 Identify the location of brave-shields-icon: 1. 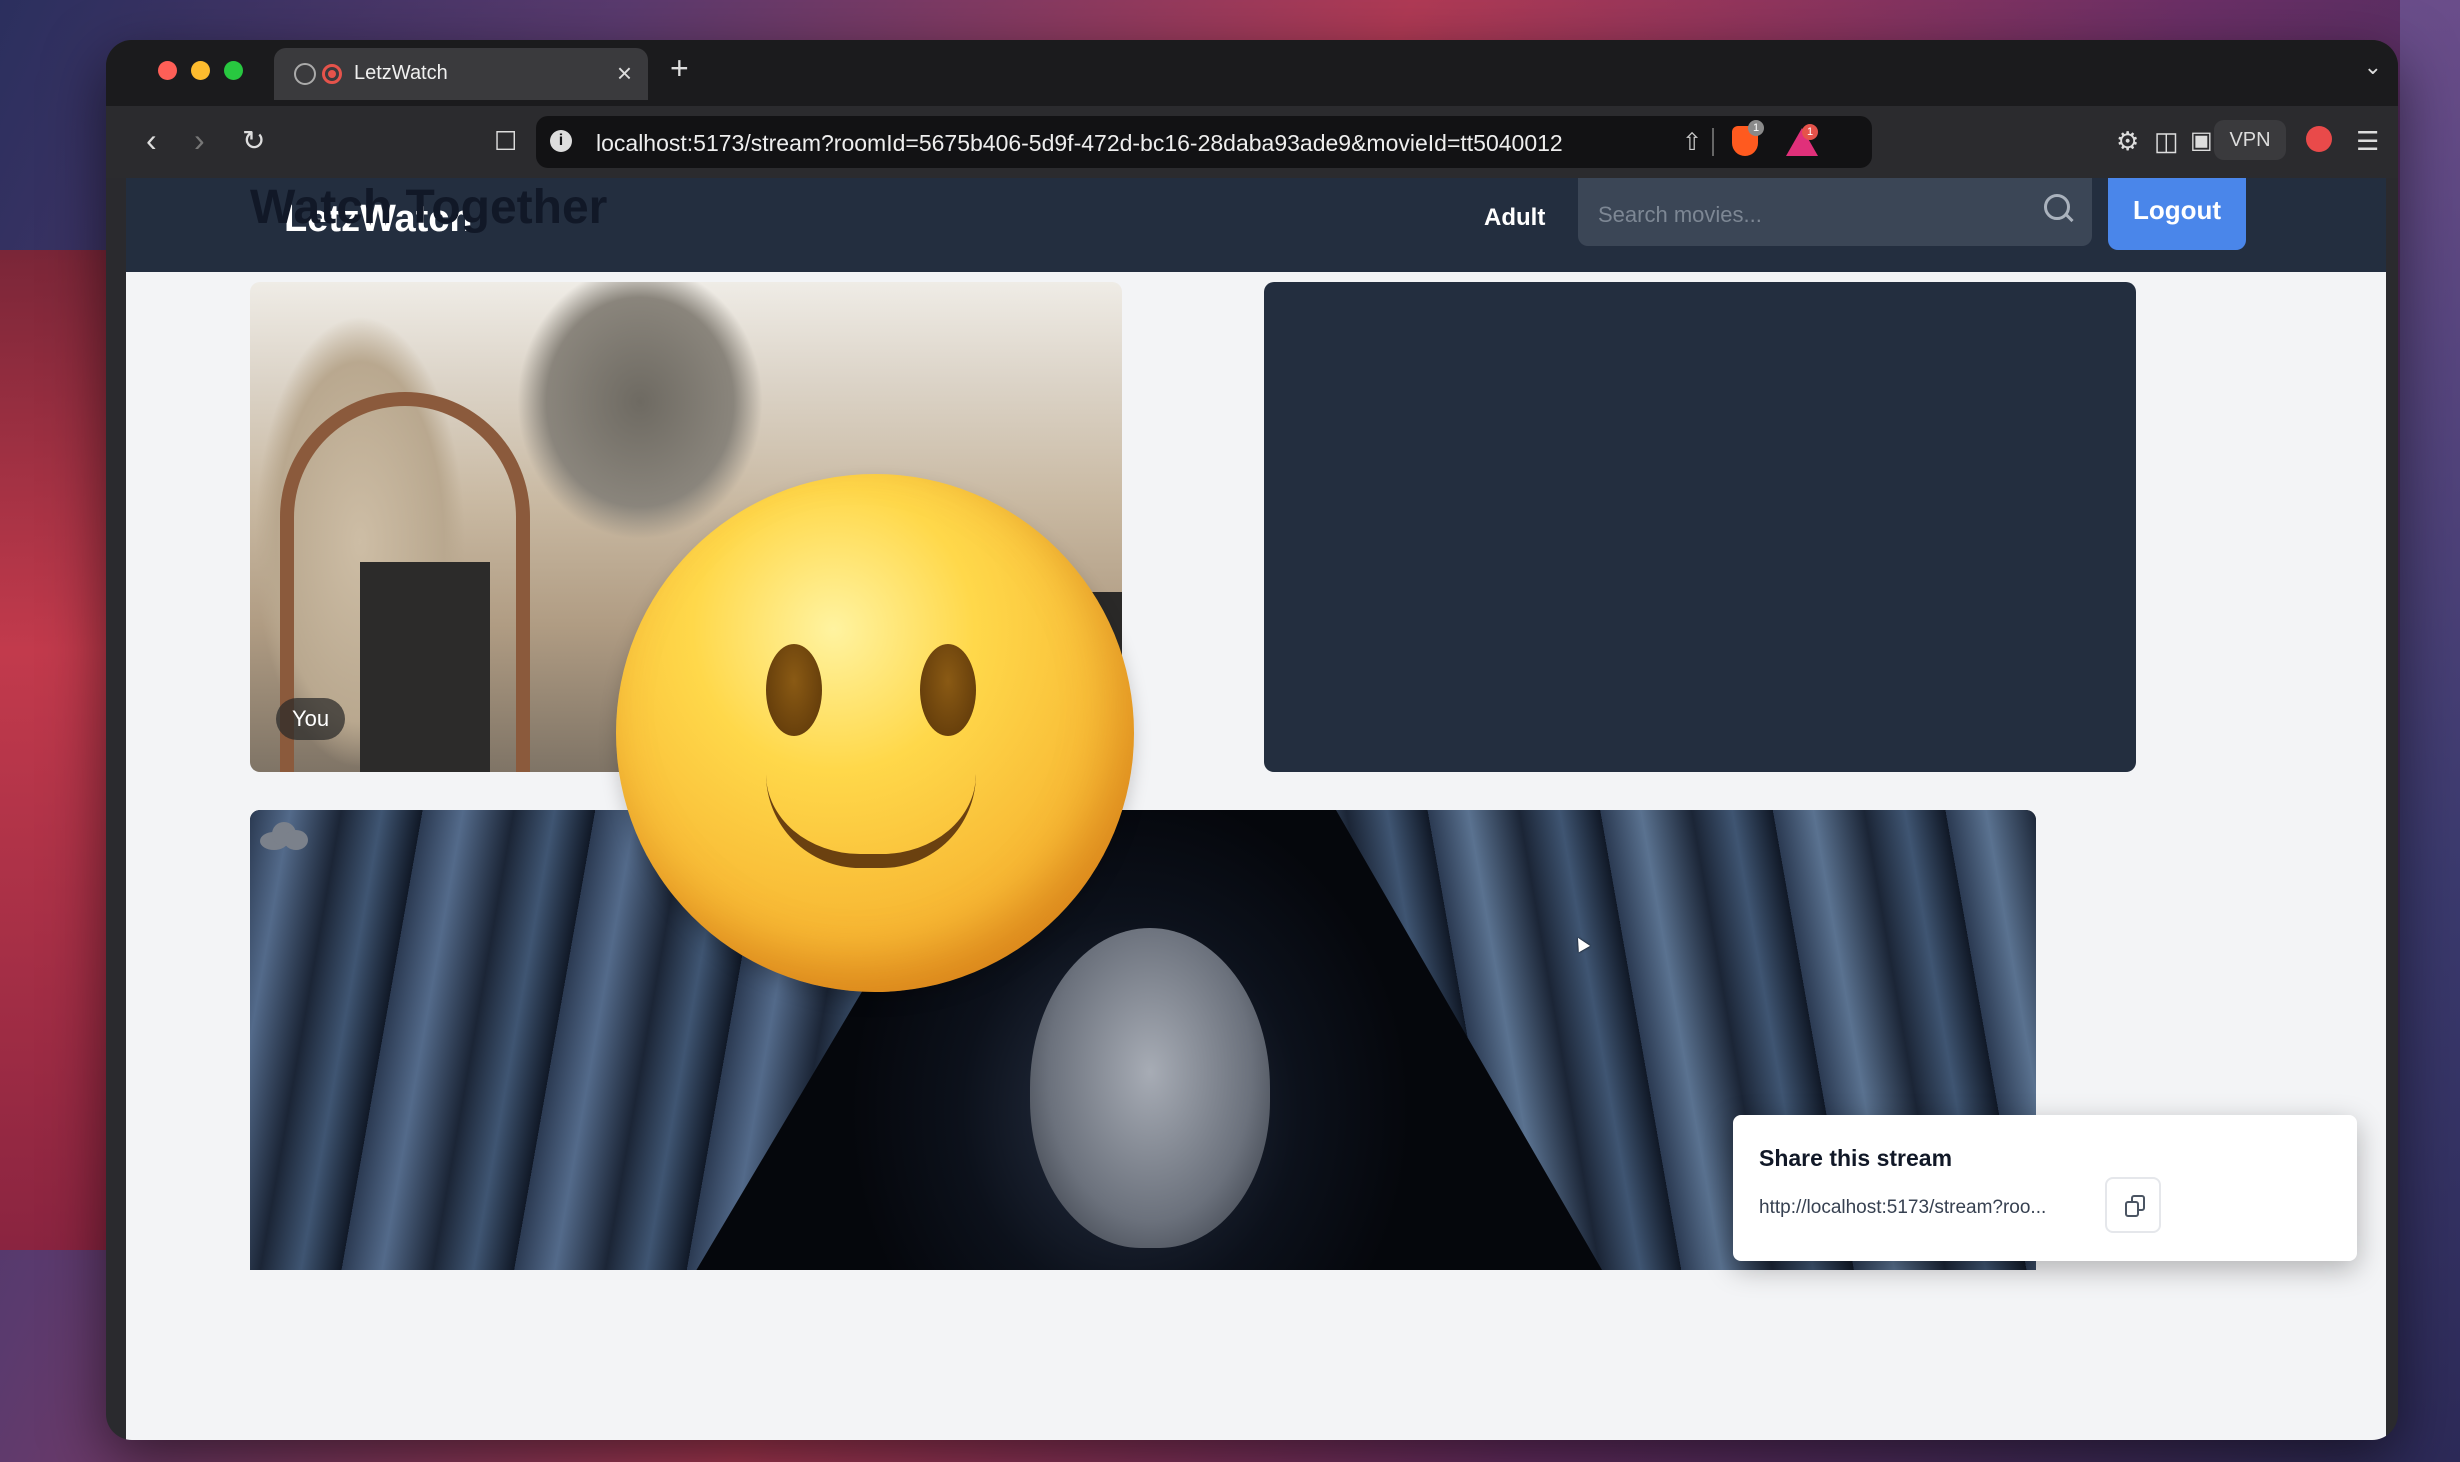
(1748, 138).